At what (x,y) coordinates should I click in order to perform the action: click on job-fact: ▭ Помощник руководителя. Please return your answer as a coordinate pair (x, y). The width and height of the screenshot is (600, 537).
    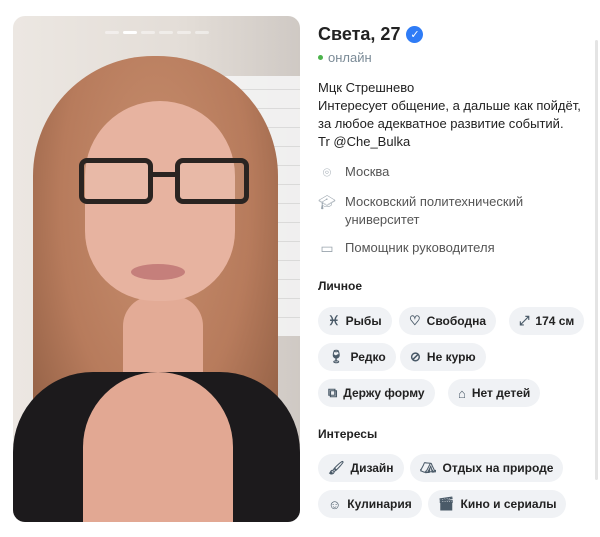
    Looking at the image, I should click on (448, 248).